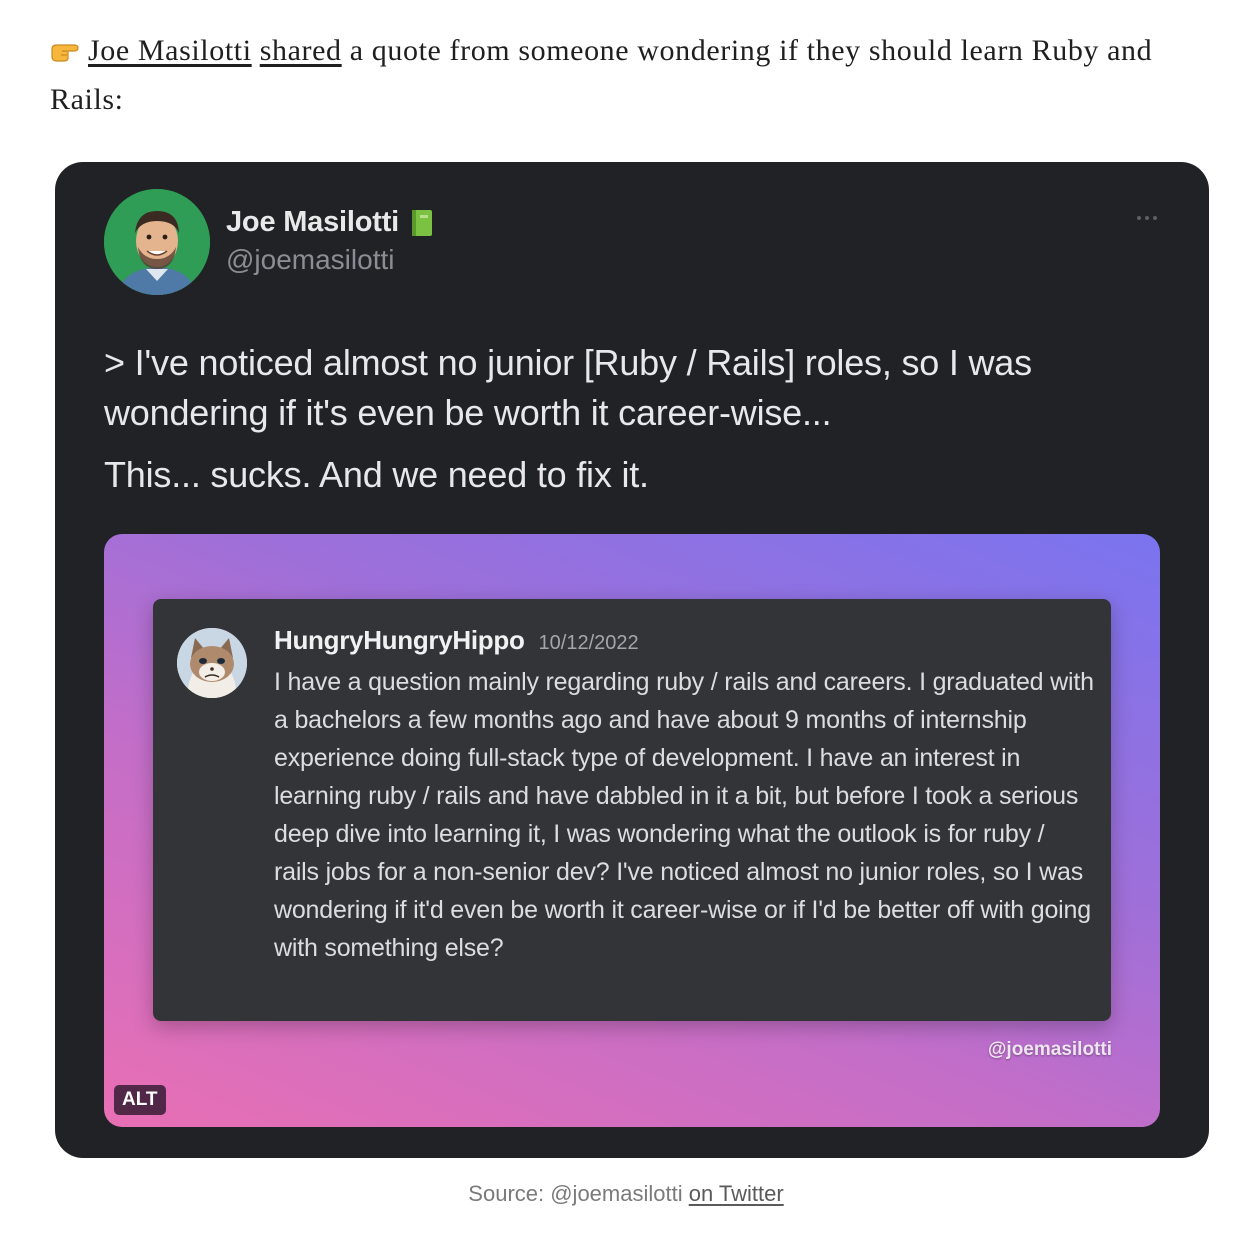 This screenshot has width=1252, height=1260. What do you see at coordinates (140, 1100) in the screenshot?
I see `alt-text-button: ALT` at bounding box center [140, 1100].